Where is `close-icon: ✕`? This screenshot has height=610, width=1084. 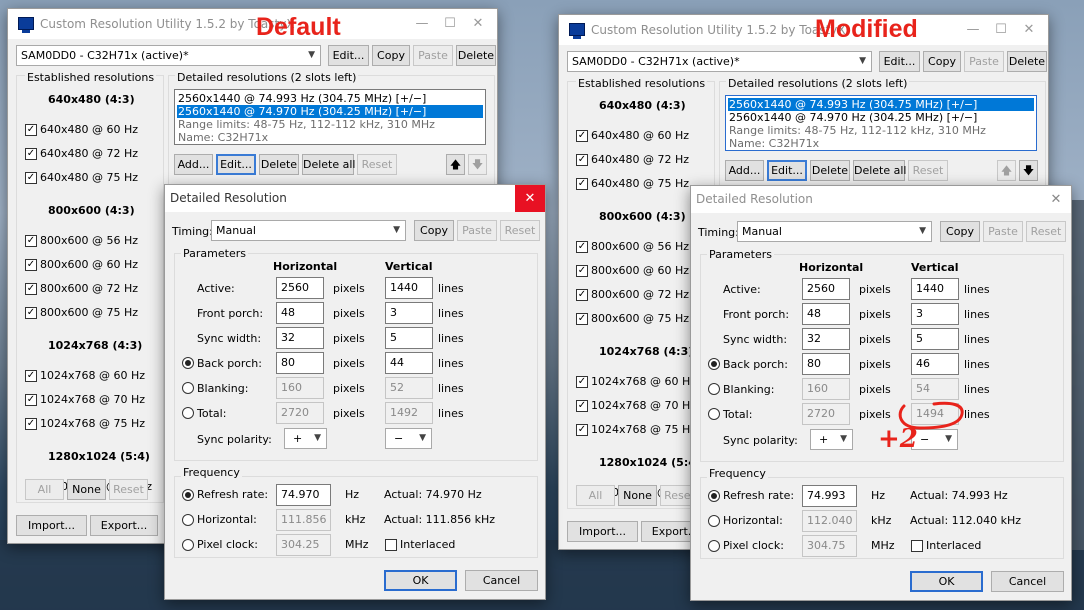 close-icon: ✕ is located at coordinates (1056, 199).